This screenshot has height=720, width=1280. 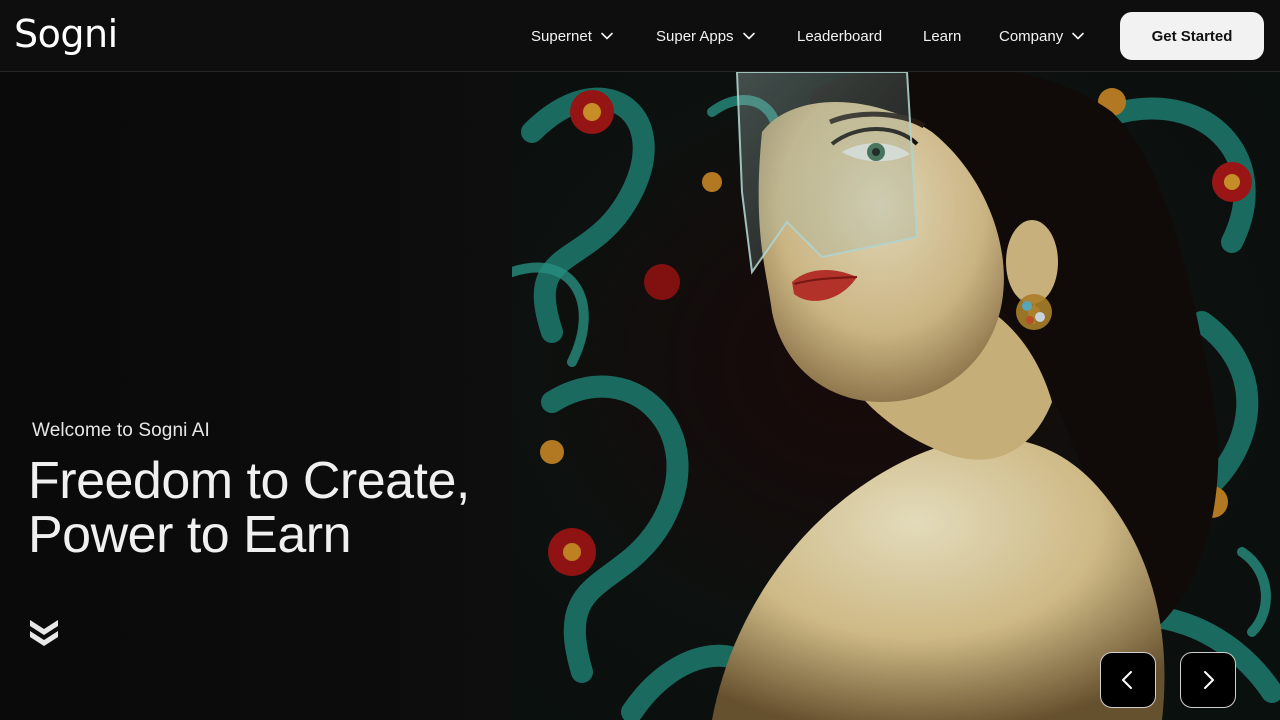 What do you see at coordinates (44, 632) in the screenshot?
I see `double-chevron-down-icon` at bounding box center [44, 632].